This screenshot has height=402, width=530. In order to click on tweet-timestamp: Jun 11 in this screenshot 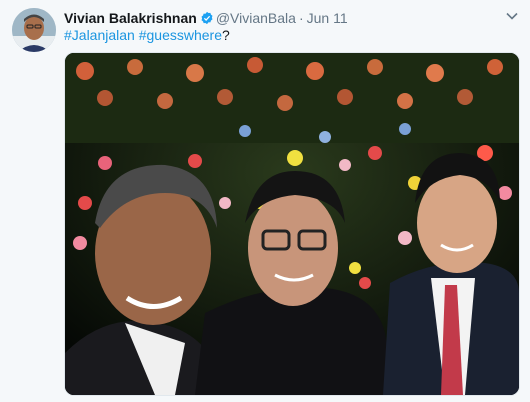, I will do `click(327, 18)`.